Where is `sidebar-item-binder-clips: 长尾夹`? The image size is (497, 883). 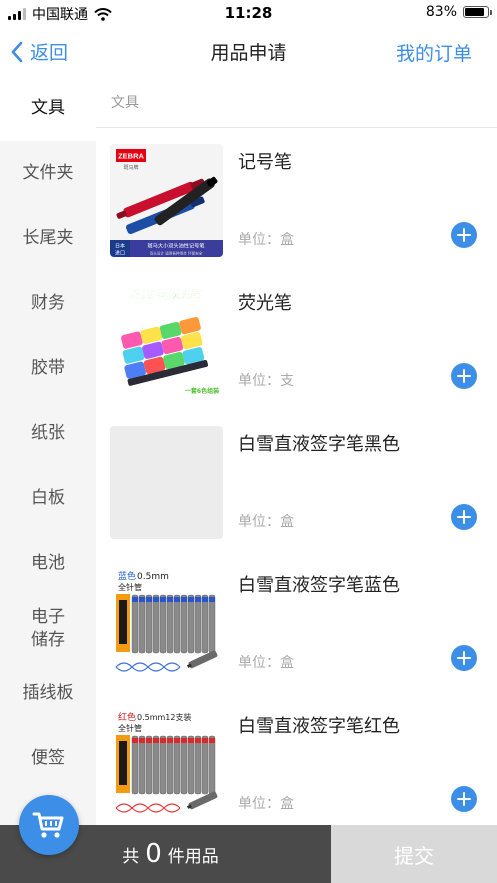 sidebar-item-binder-clips: 长尾夹 is located at coordinates (48, 238).